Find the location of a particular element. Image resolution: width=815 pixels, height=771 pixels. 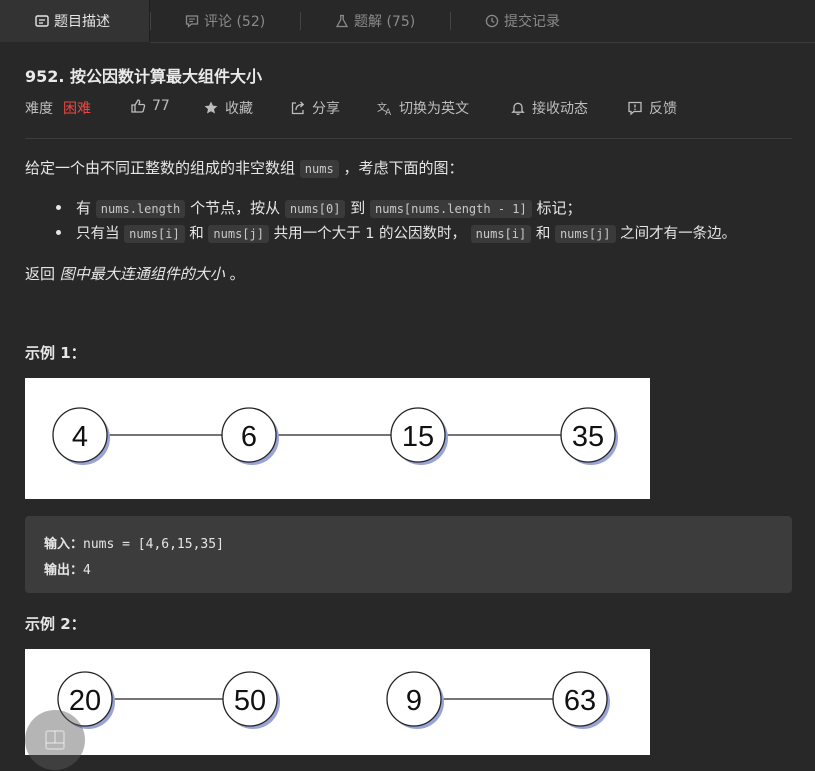

switch-language-button: 文A 切换为英文 is located at coordinates (423, 108).